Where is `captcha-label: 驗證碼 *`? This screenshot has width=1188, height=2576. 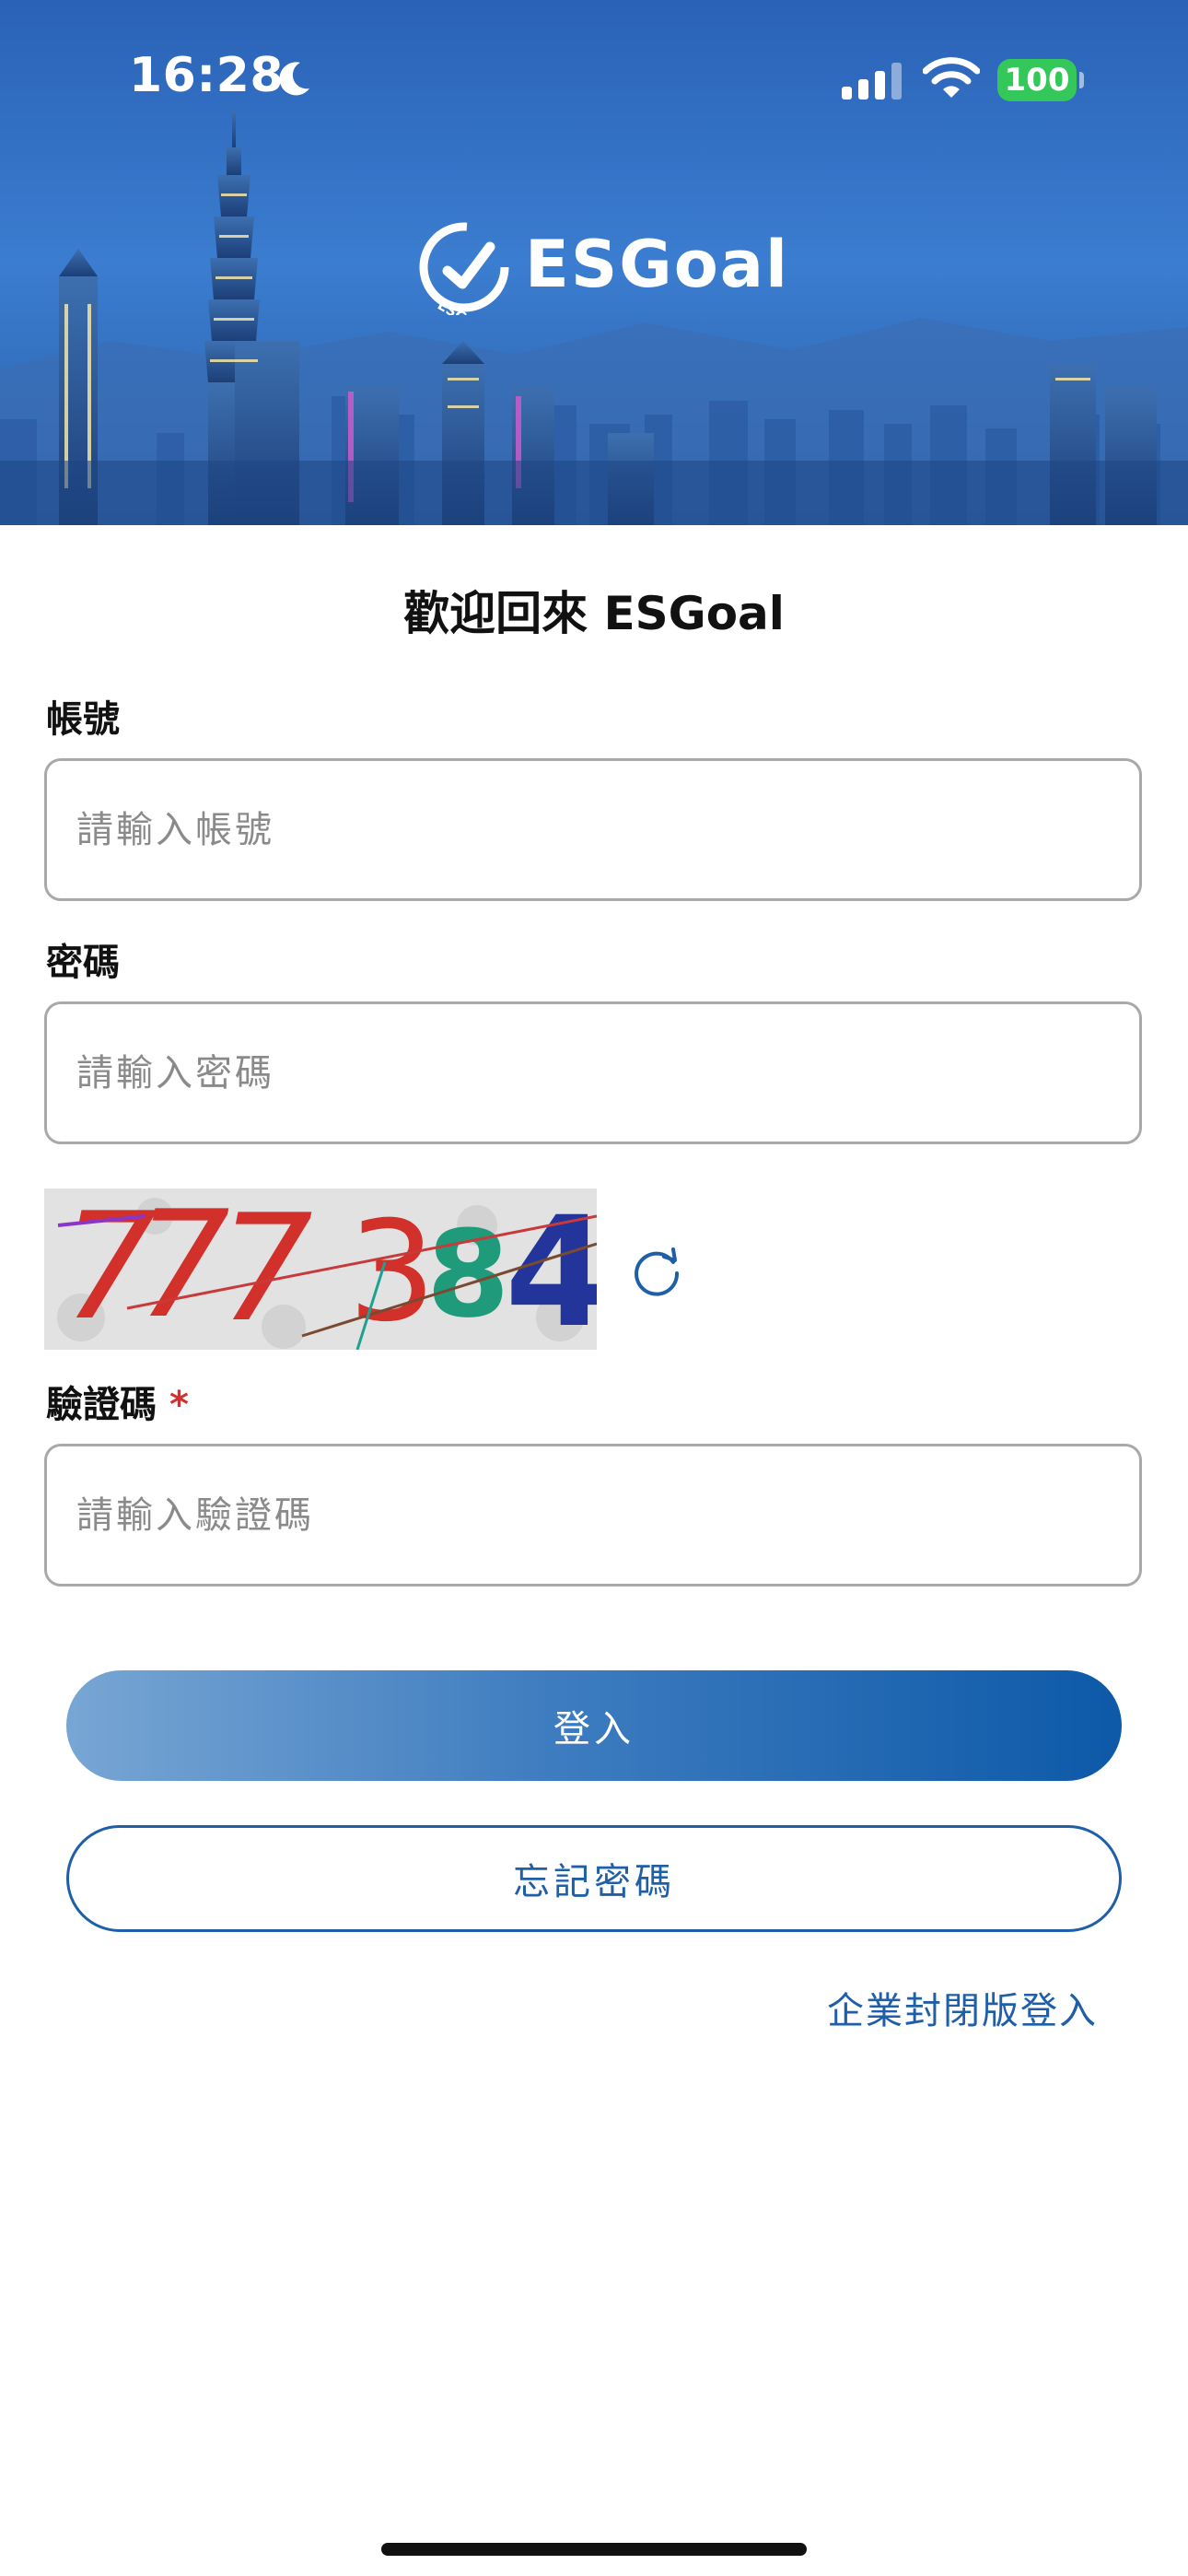
captcha-label: 驗證碼 * is located at coordinates (117, 1401).